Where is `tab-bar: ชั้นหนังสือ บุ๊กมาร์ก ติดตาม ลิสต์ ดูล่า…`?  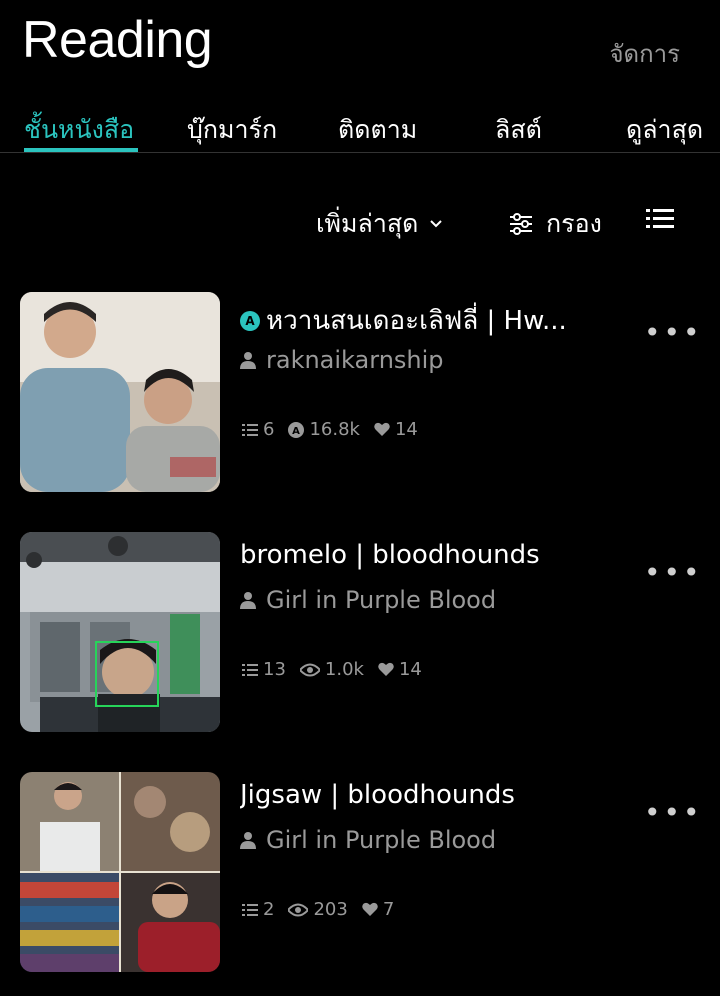 tab-bar: ชั้นหนังสือ บุ๊กมาร์ก ติดตาม ลิสต์ ดูล่า… is located at coordinates (360, 128).